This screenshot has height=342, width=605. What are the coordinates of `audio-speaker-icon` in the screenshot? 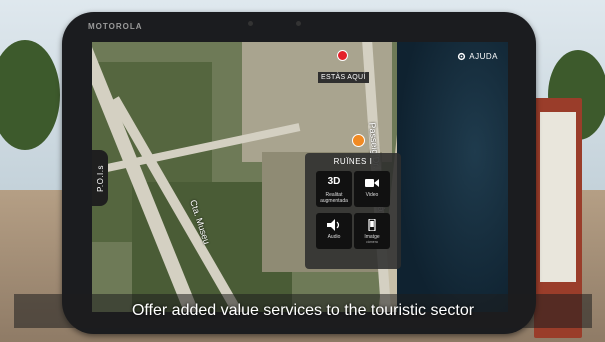 It's located at (333, 225).